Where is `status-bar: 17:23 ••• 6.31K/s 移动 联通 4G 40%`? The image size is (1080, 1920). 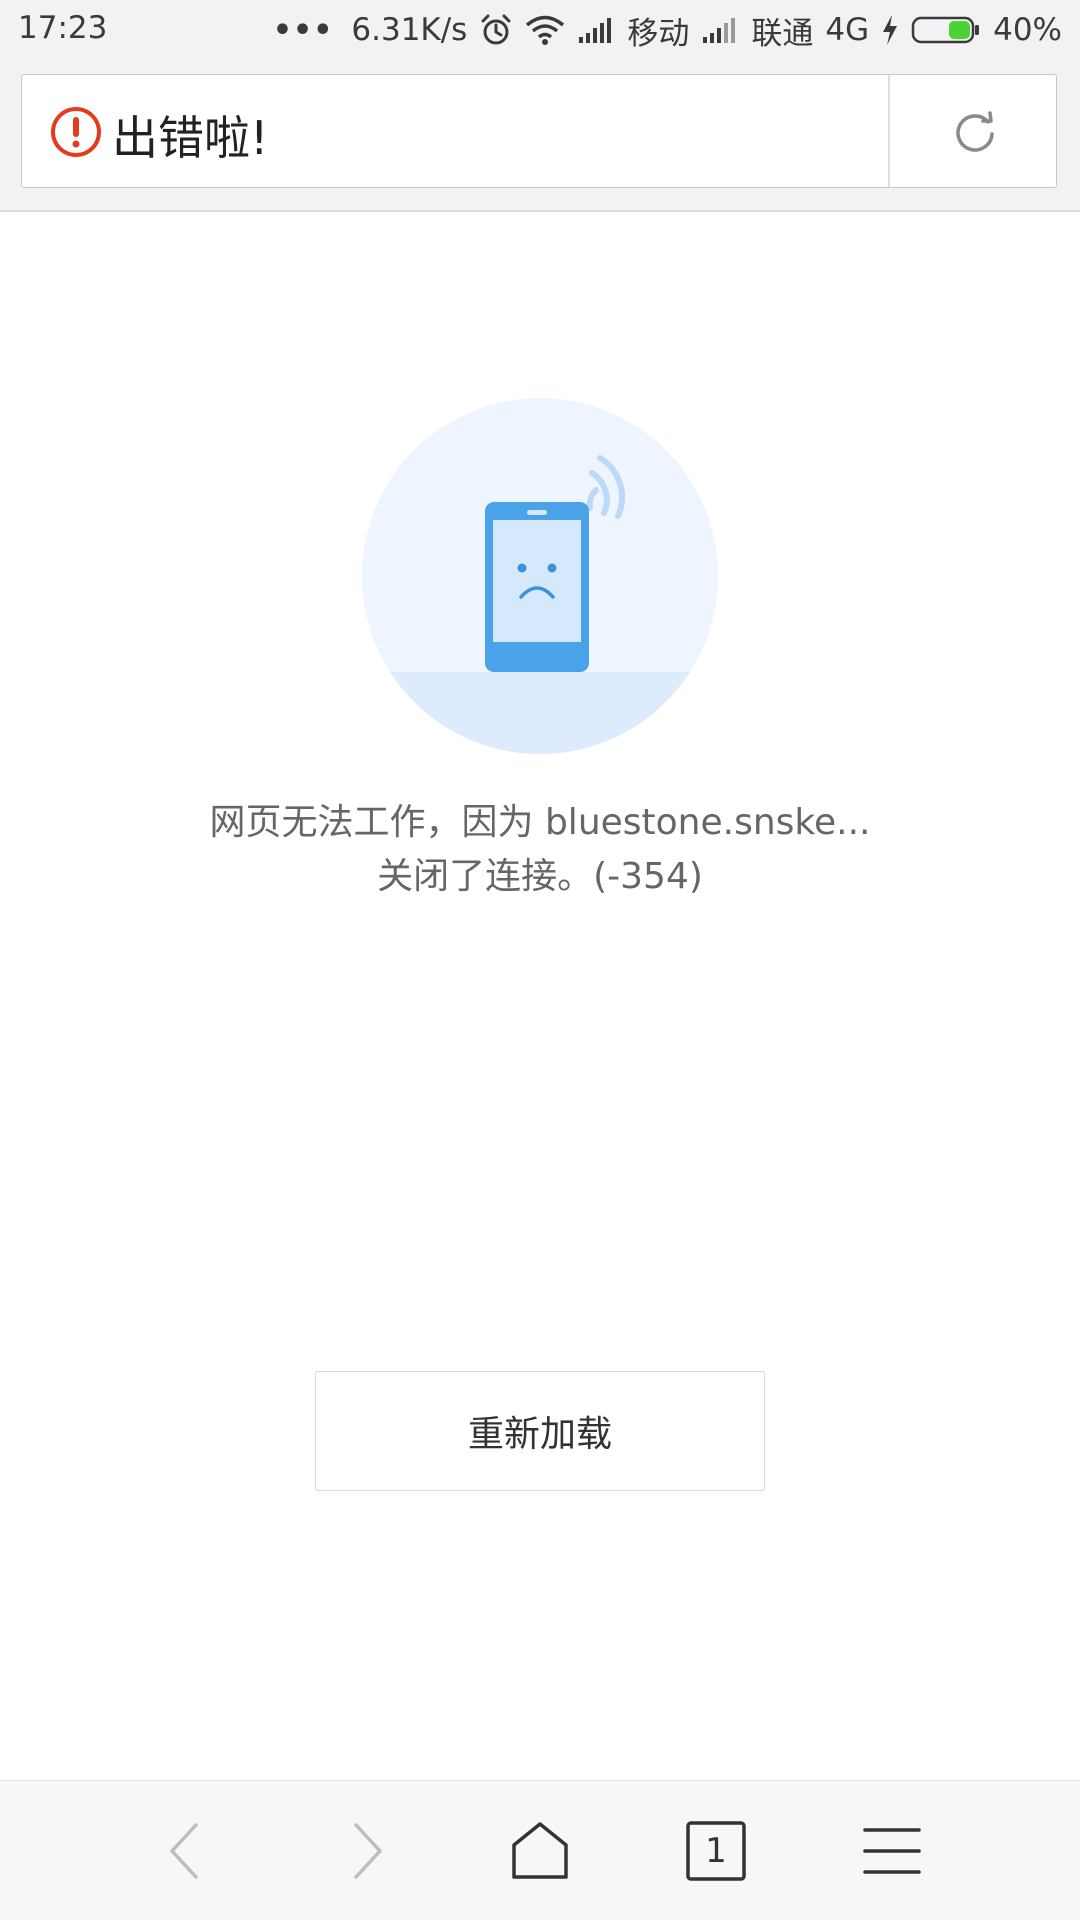 status-bar: 17:23 ••• 6.31K/s 移动 联通 4G 40% is located at coordinates (540, 30).